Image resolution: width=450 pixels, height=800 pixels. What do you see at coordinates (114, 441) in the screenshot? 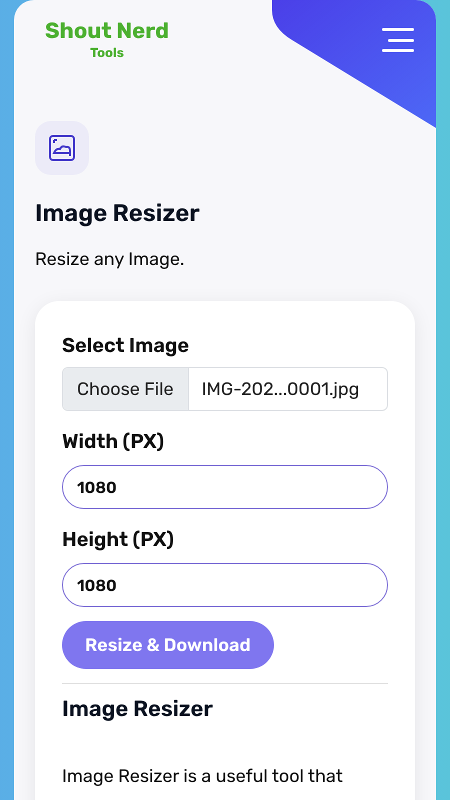
I see `field-label: Width (PX)` at bounding box center [114, 441].